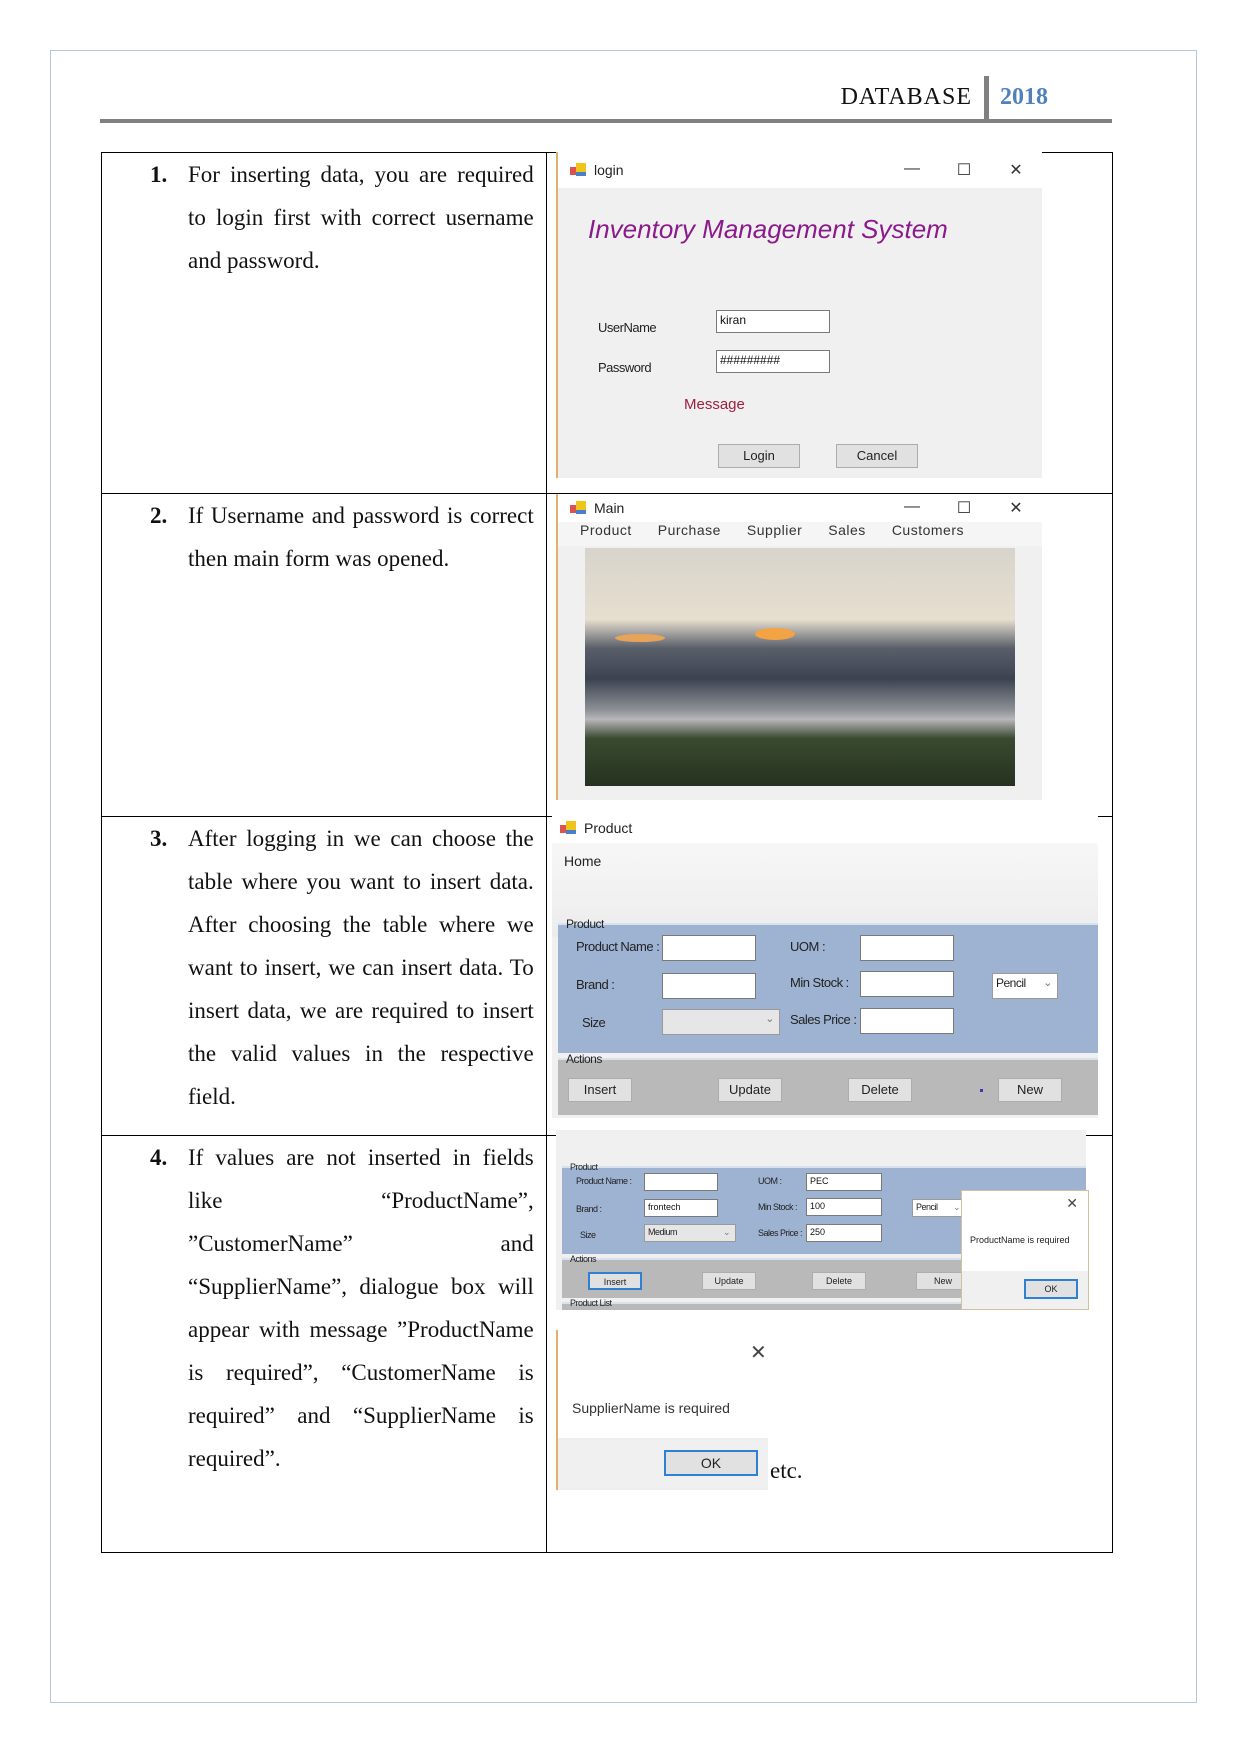 This screenshot has height=1754, width=1241. Describe the element at coordinates (773, 321) in the screenshot. I see `username-input: kiran` at that location.